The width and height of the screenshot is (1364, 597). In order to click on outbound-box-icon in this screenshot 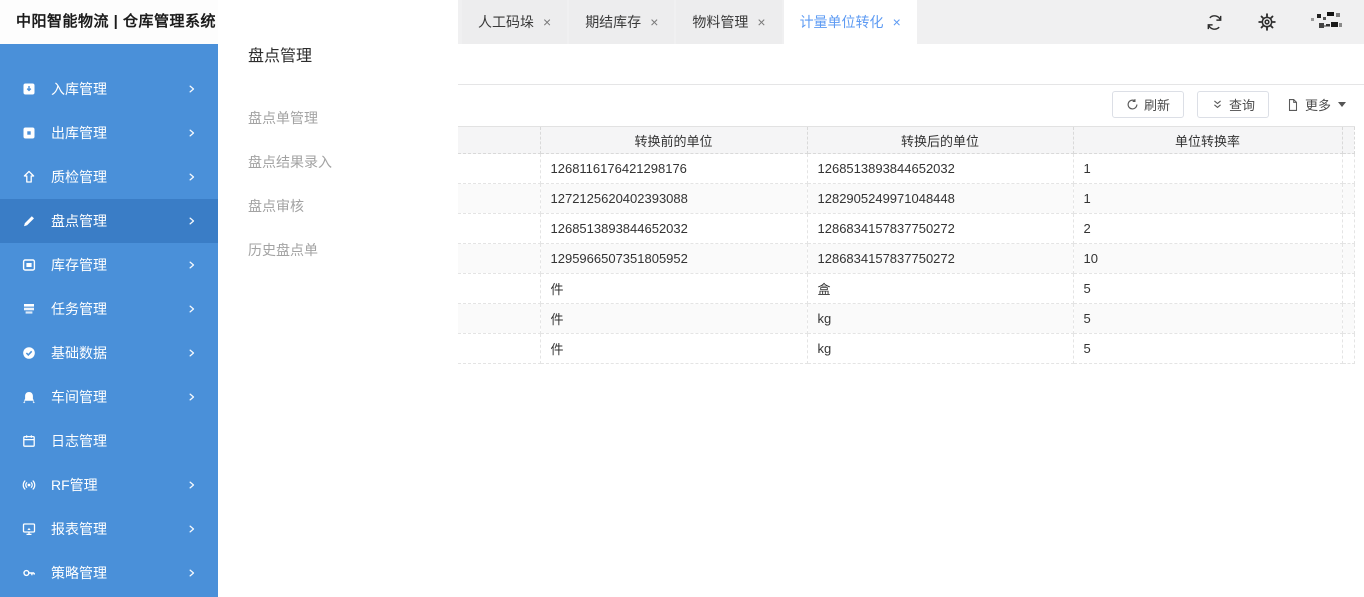, I will do `click(29, 133)`.